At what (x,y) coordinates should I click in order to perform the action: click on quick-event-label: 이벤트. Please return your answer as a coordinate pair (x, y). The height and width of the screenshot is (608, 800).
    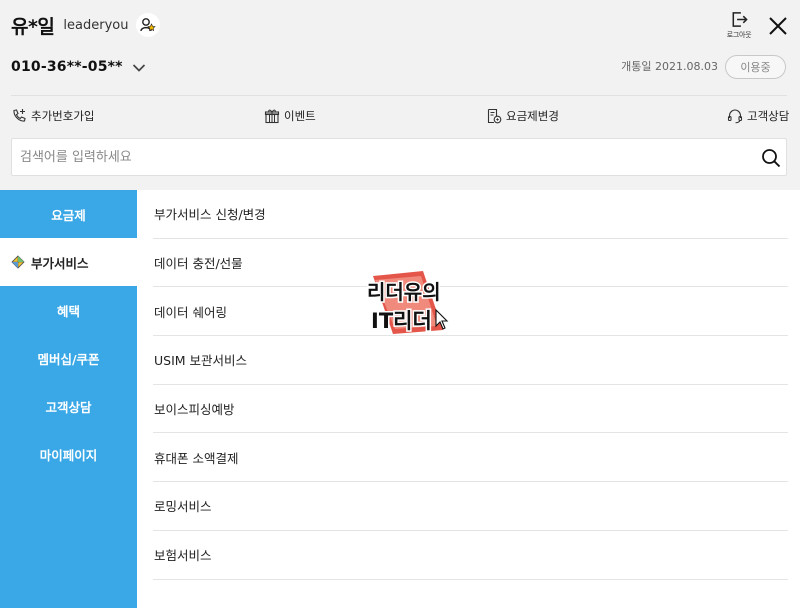
    Looking at the image, I should click on (300, 116).